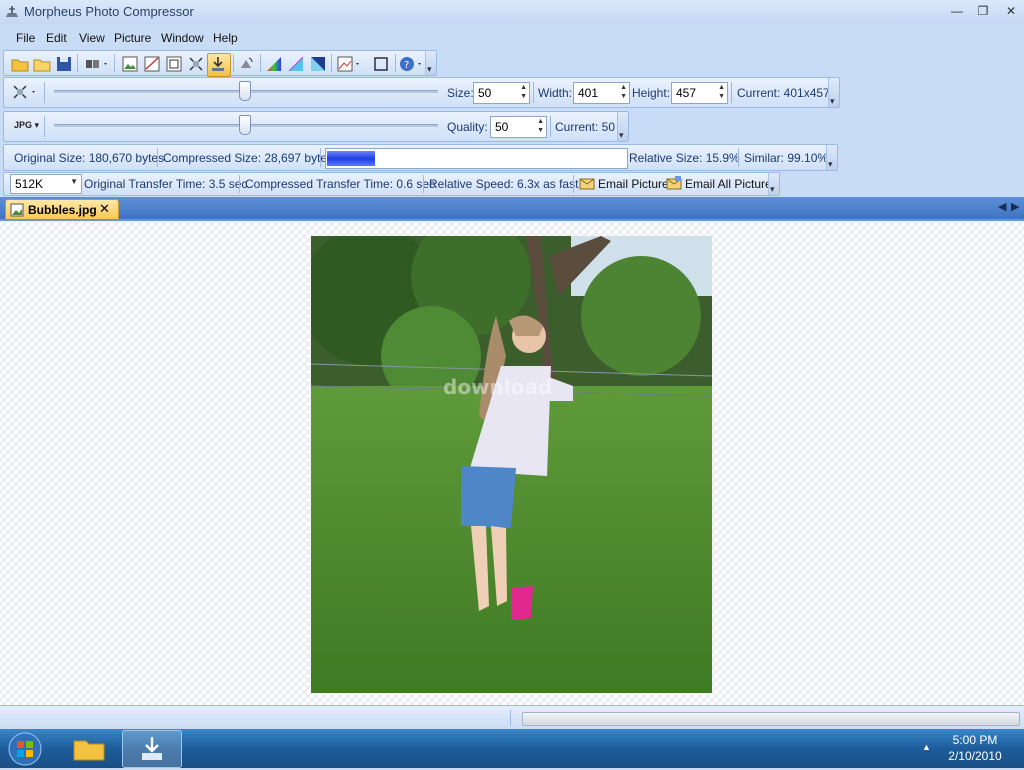 The image size is (1024, 770). I want to click on tab-scroll-left-icon: ◀, so click(1002, 206).